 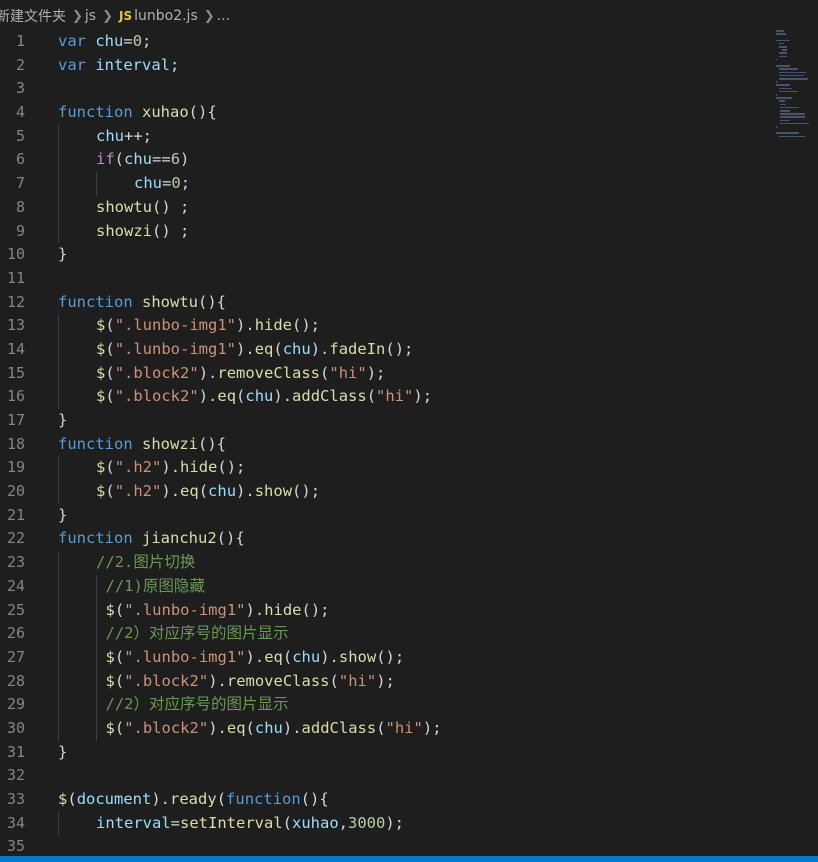 I want to click on line-number: 27, so click(x=15, y=656).